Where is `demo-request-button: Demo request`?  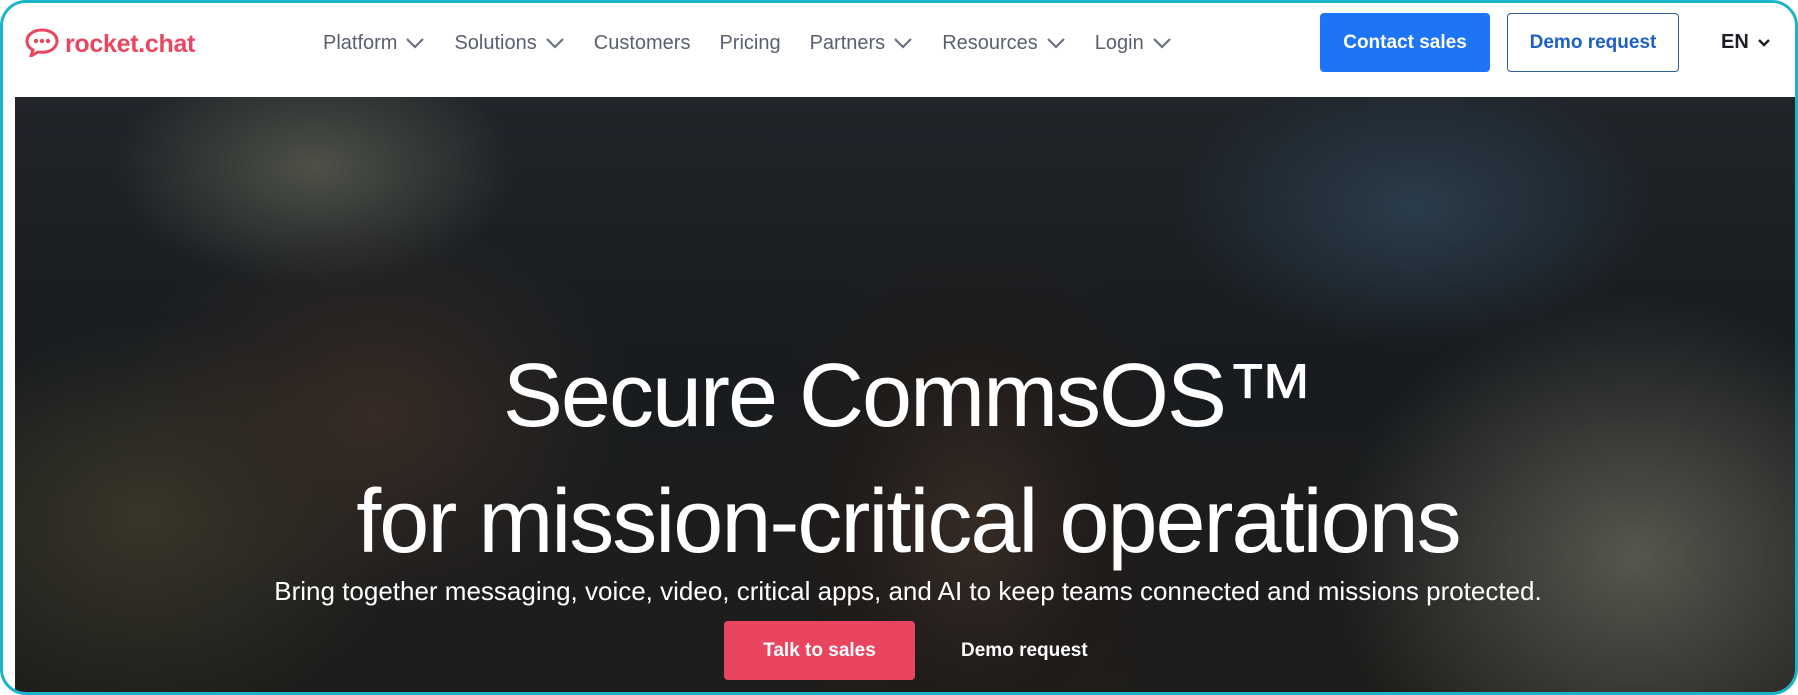 demo-request-button: Demo request is located at coordinates (1593, 42).